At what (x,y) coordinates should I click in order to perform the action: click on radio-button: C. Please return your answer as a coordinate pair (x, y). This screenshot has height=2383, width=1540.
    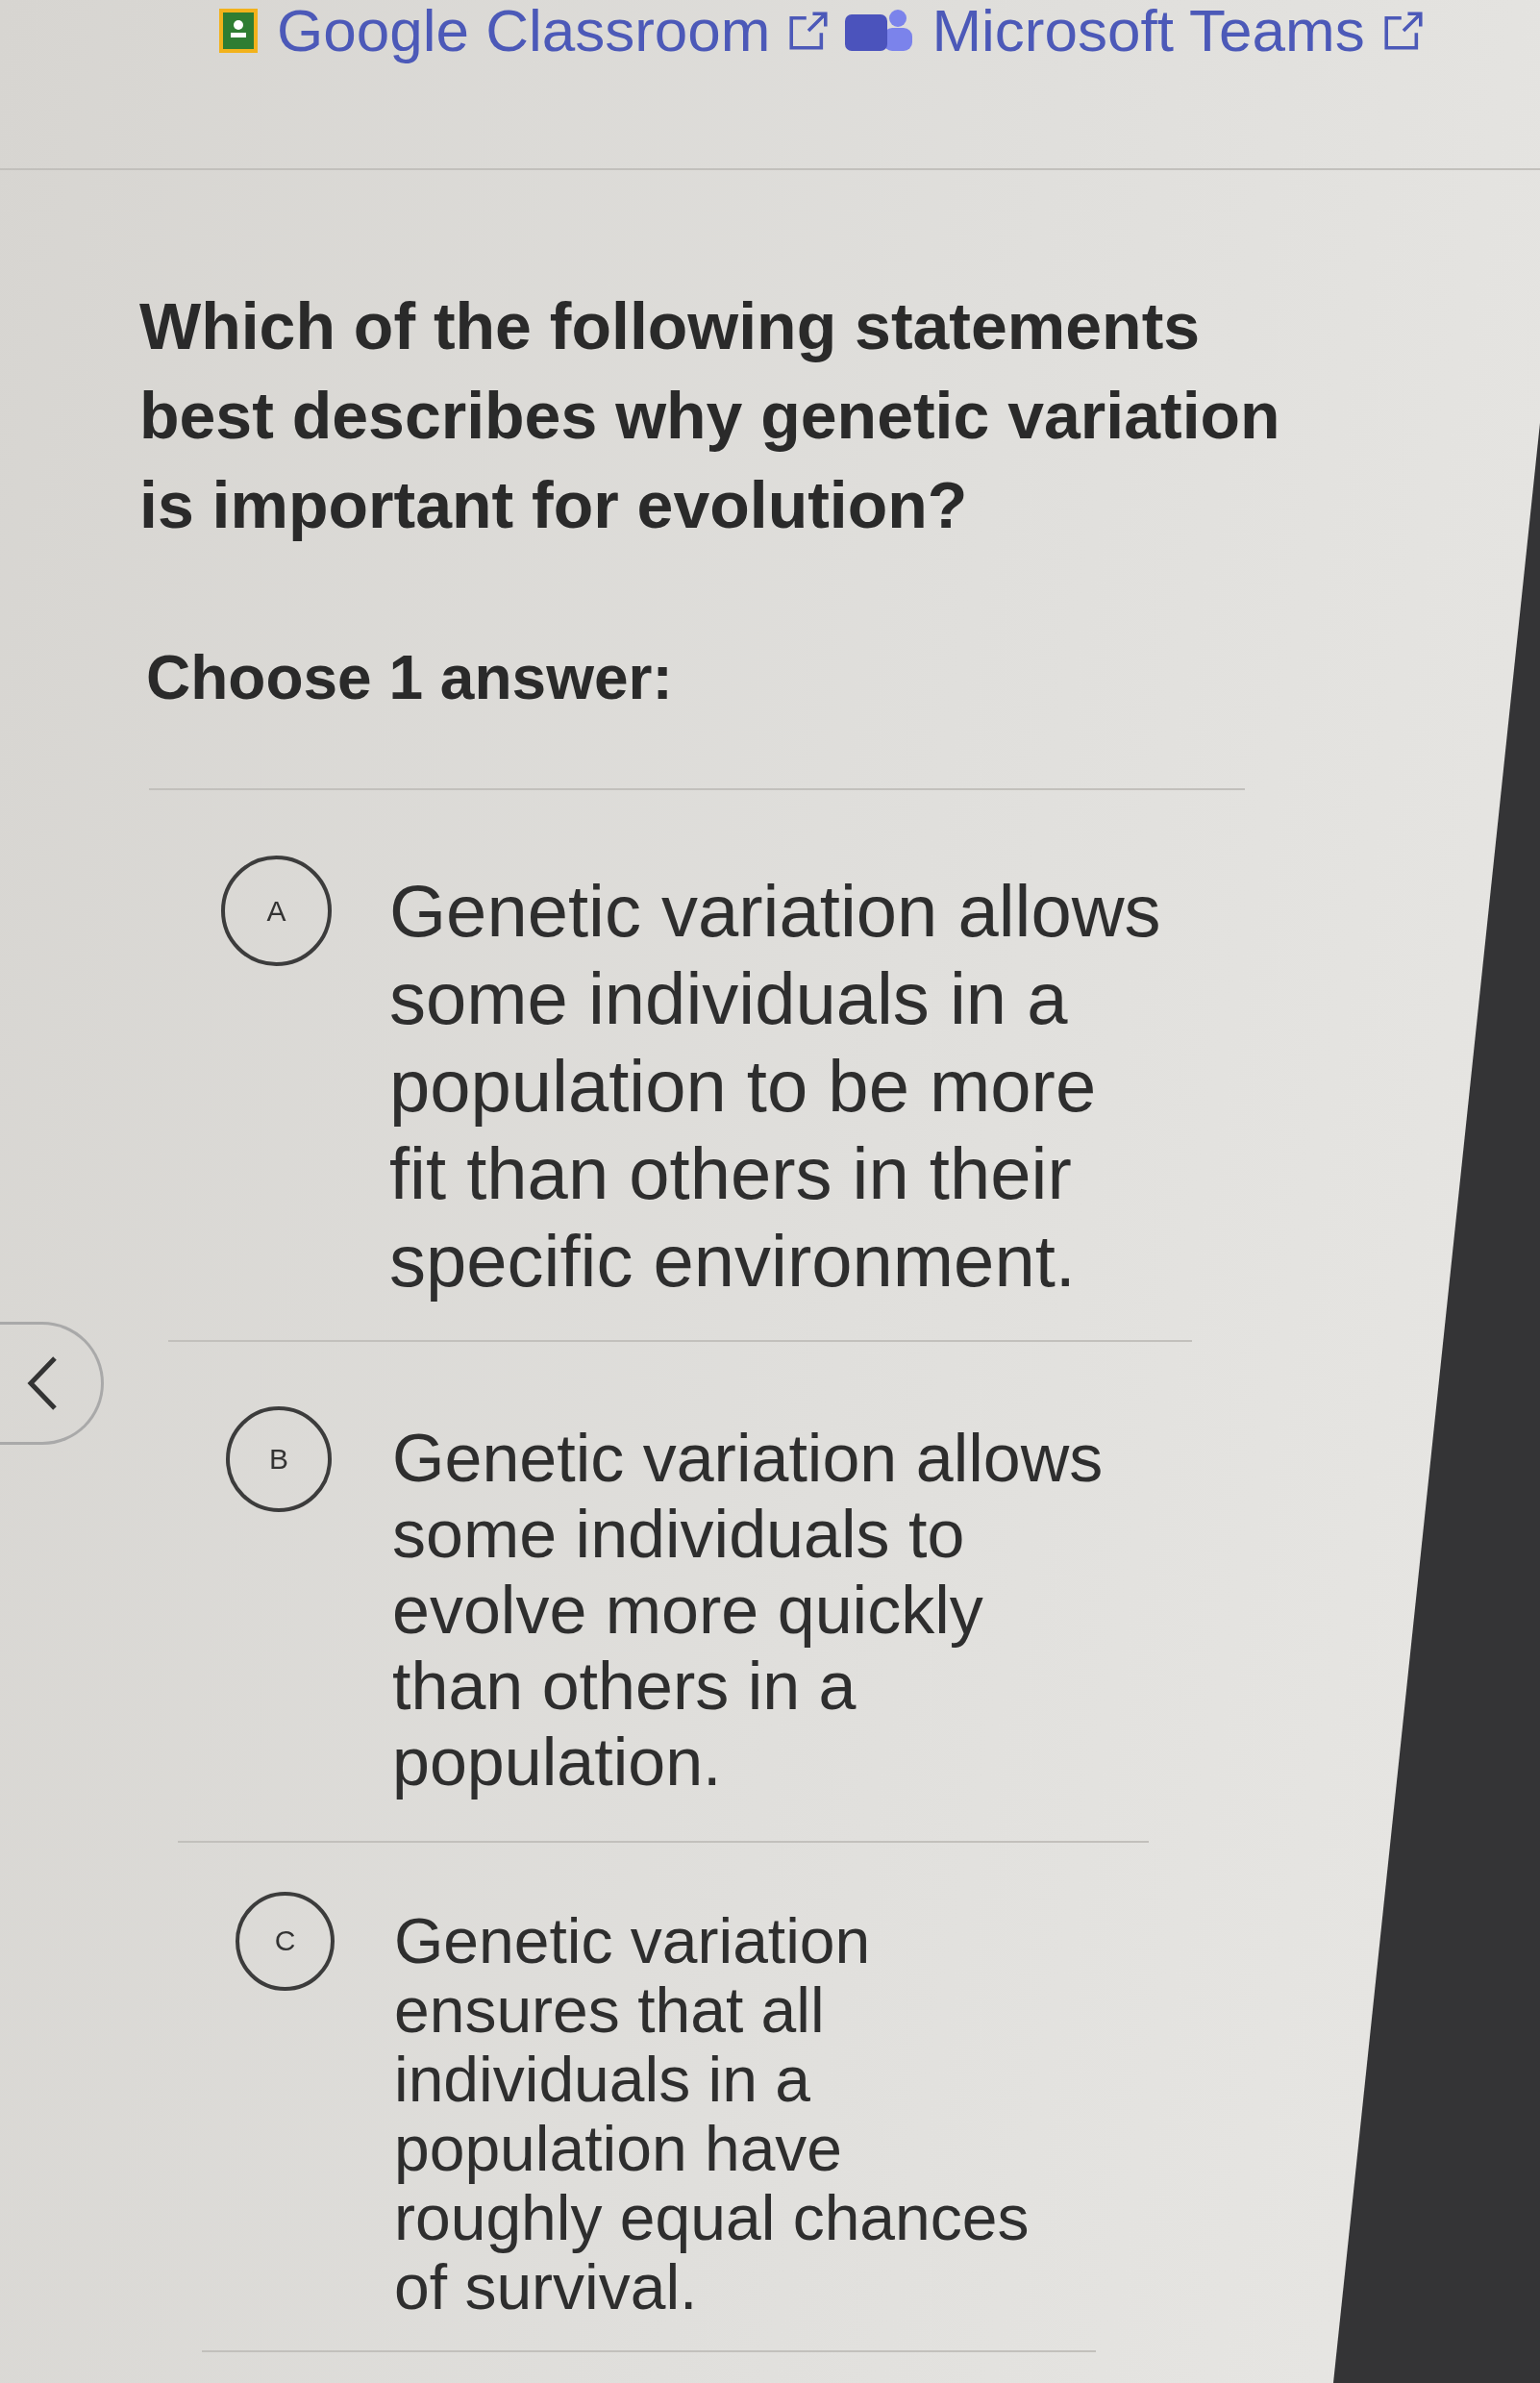
    Looking at the image, I should click on (285, 1941).